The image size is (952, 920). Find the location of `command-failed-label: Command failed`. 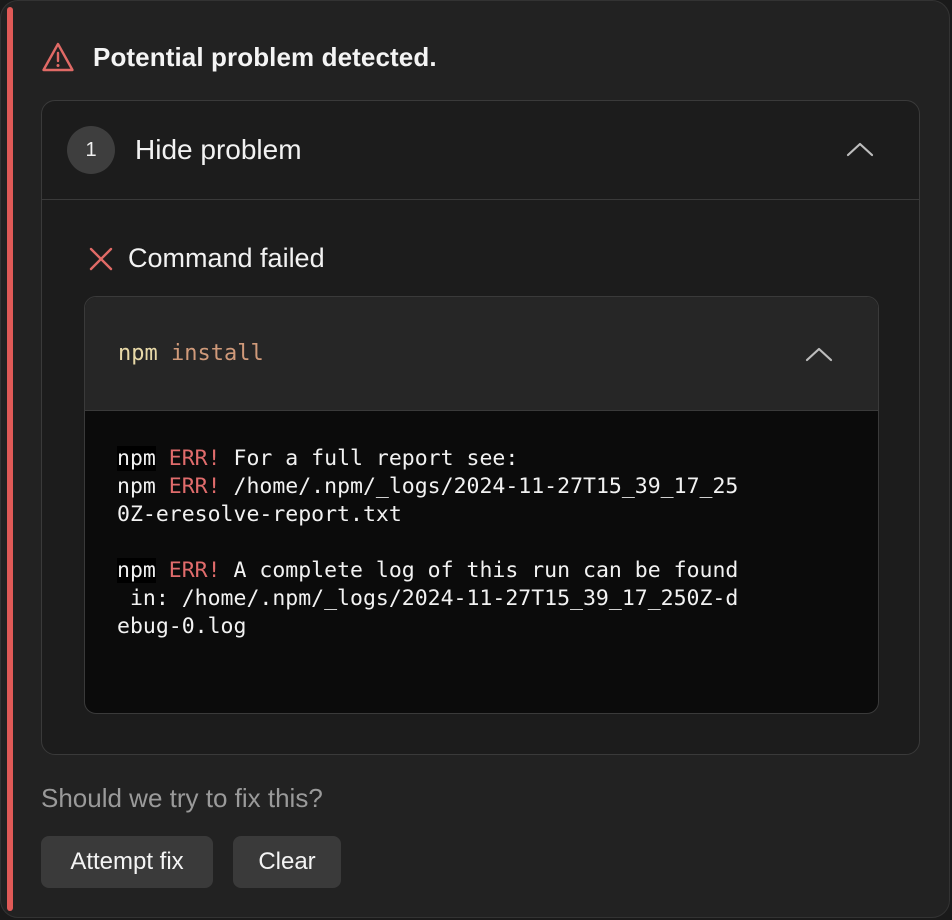

command-failed-label: Command failed is located at coordinates (226, 258).